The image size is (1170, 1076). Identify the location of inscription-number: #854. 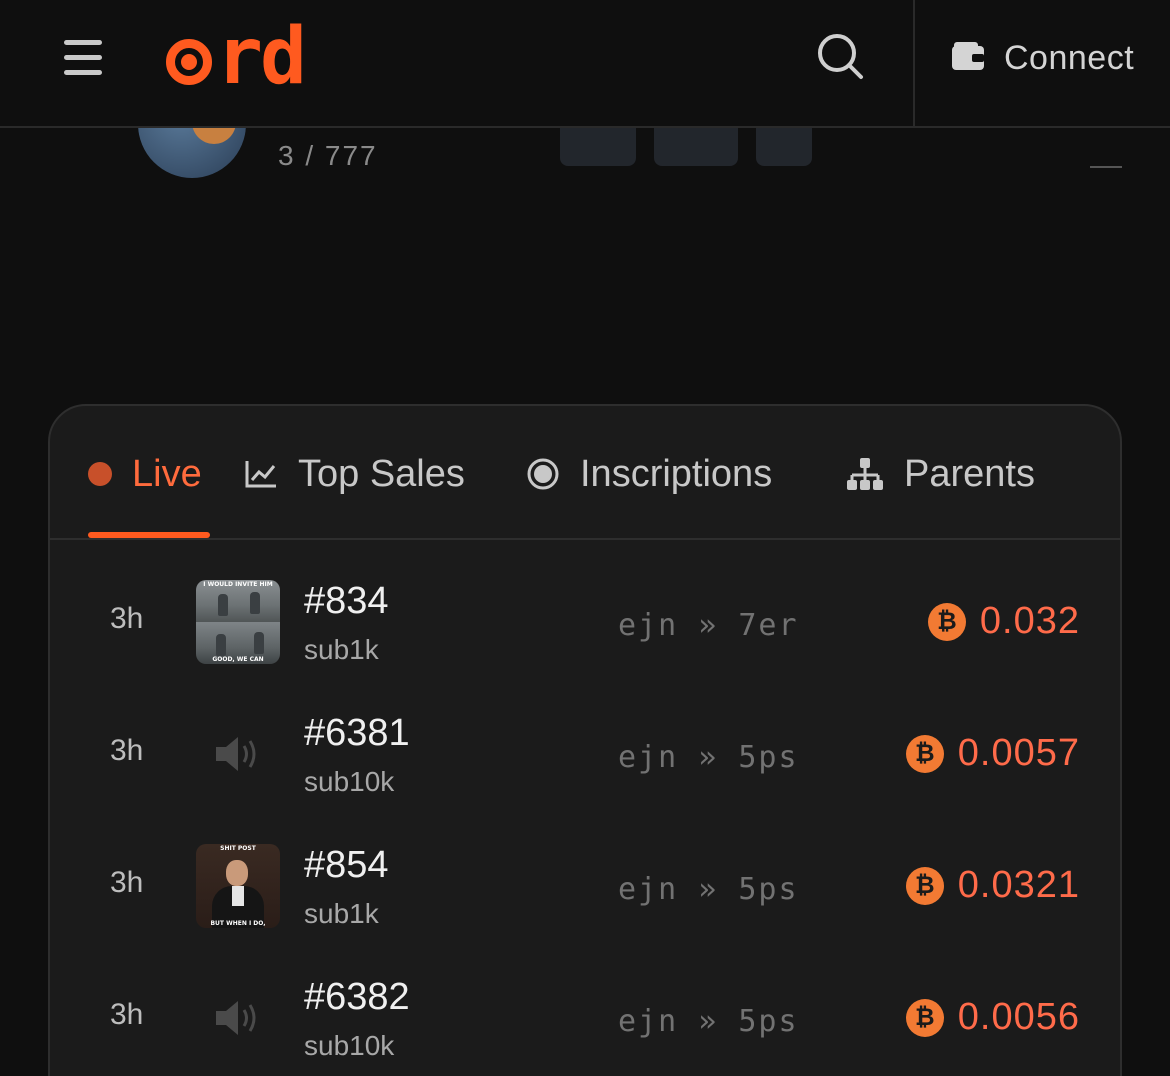
(346, 865).